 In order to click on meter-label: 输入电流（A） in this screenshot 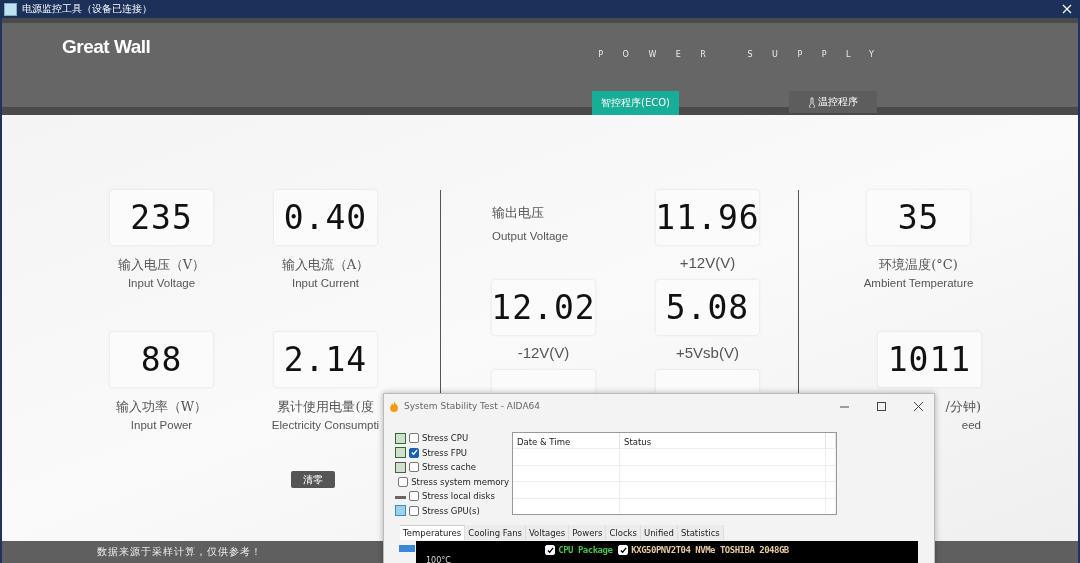, I will do `click(325, 265)`.